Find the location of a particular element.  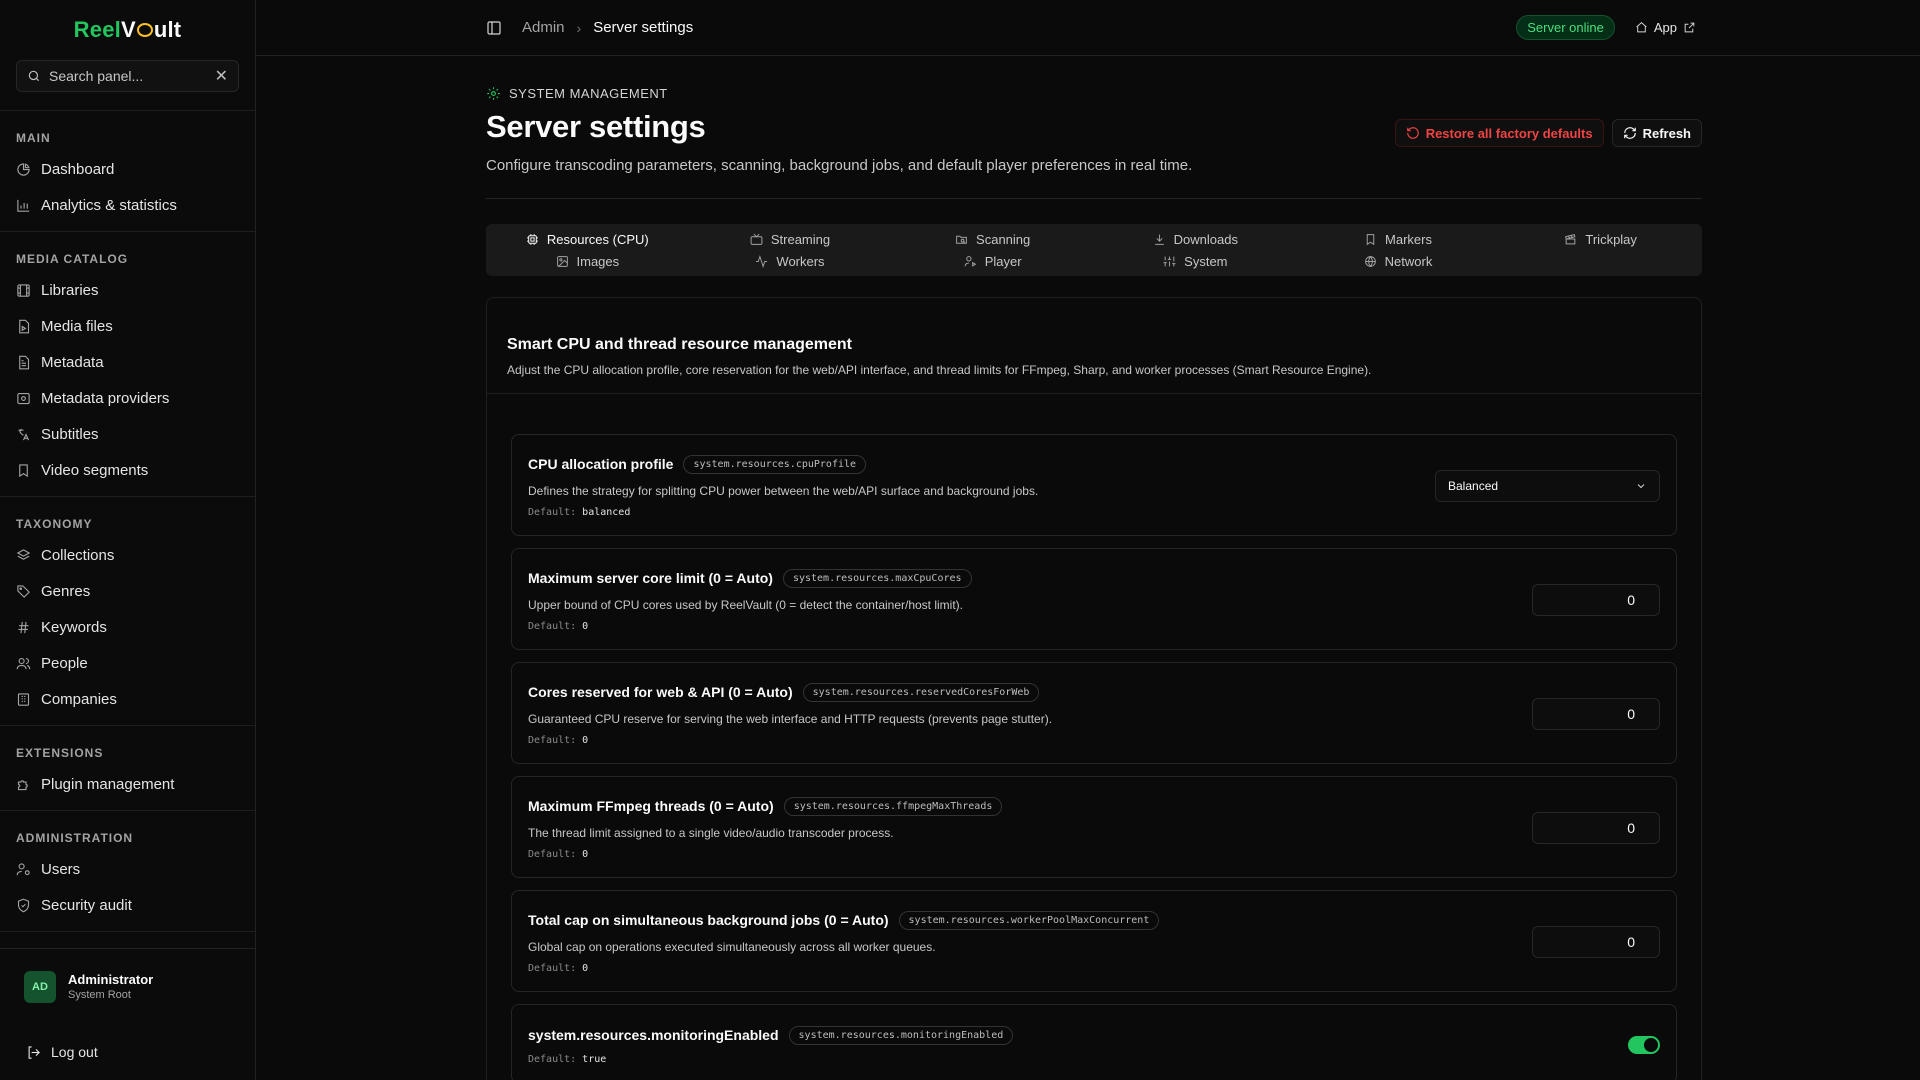

clear-search-icon: ✕ is located at coordinates (221, 76).